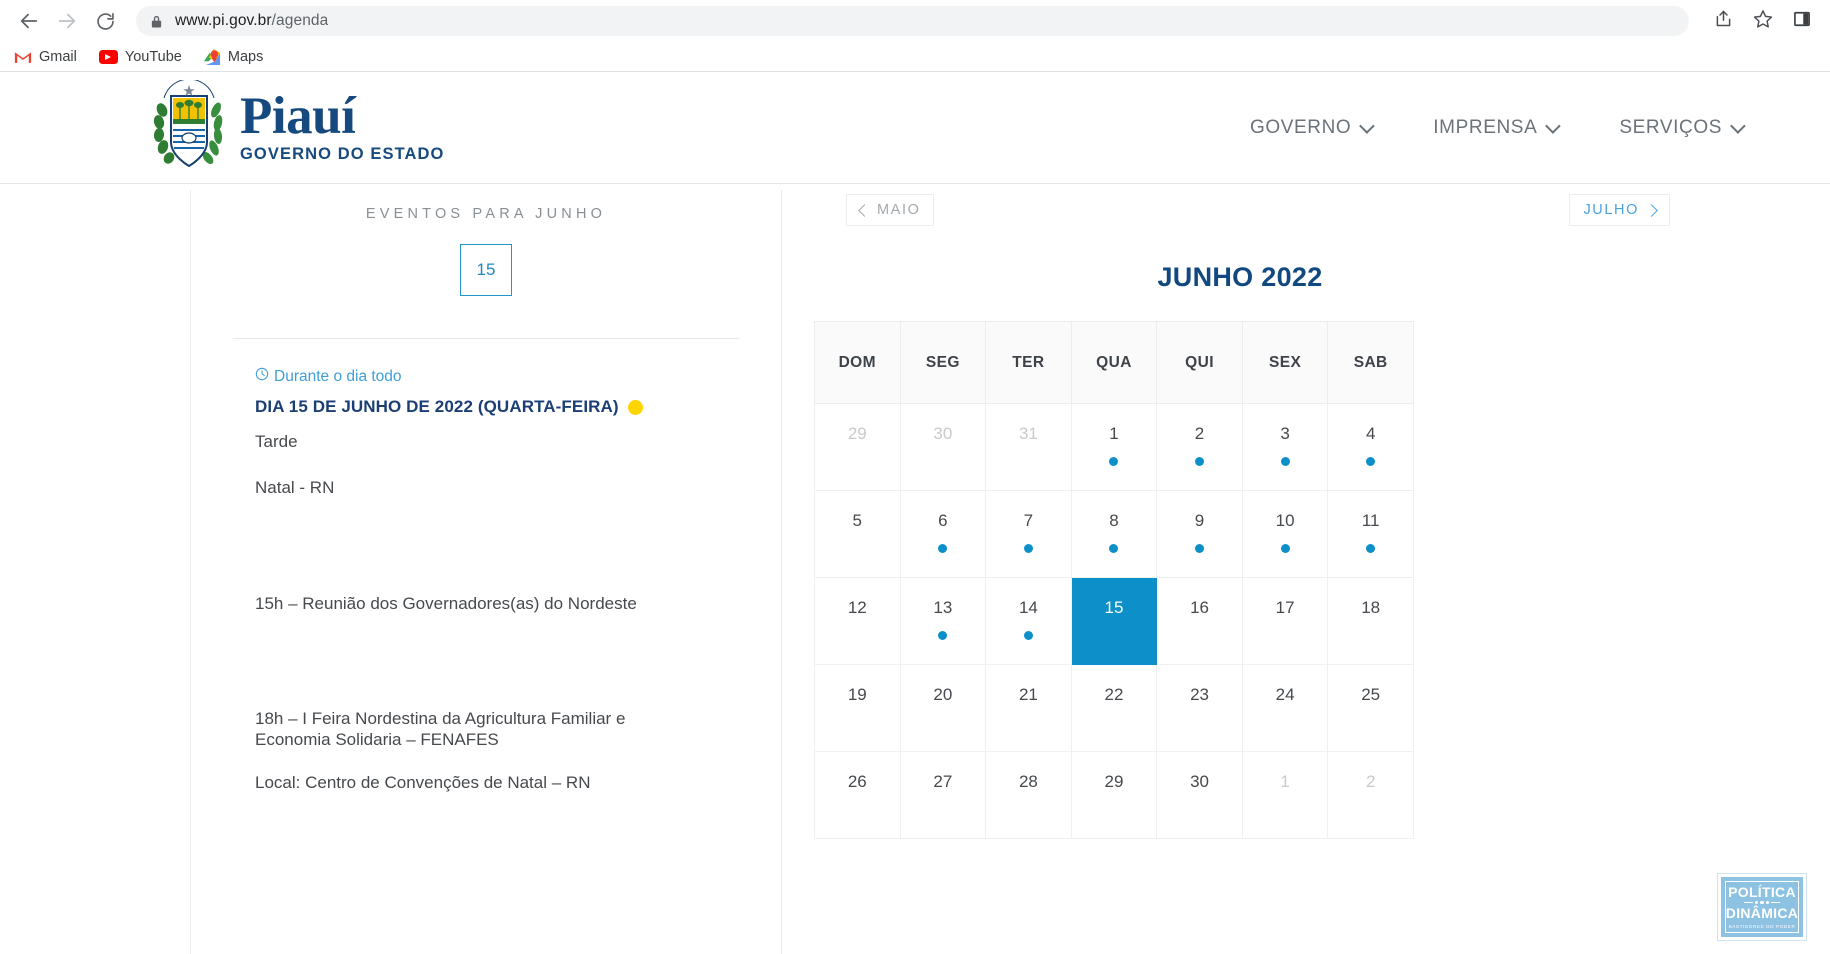 The width and height of the screenshot is (1830, 954). I want to click on bookmark-youtube: YouTube, so click(140, 56).